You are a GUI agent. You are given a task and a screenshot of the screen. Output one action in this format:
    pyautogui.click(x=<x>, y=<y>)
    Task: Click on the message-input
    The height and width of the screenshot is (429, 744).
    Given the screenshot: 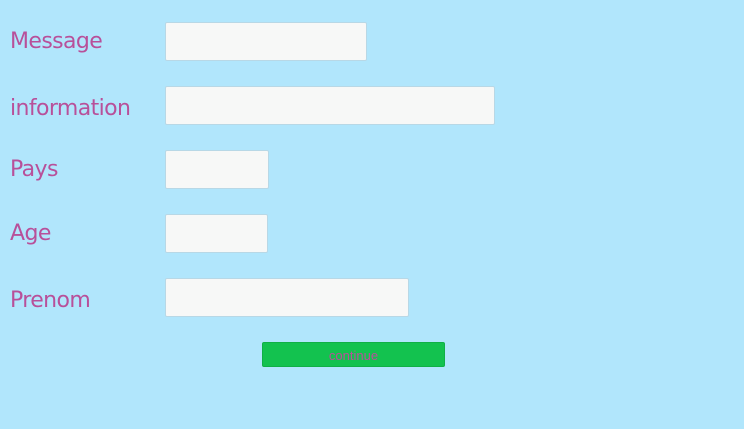 What is the action you would take?
    pyautogui.click(x=266, y=41)
    